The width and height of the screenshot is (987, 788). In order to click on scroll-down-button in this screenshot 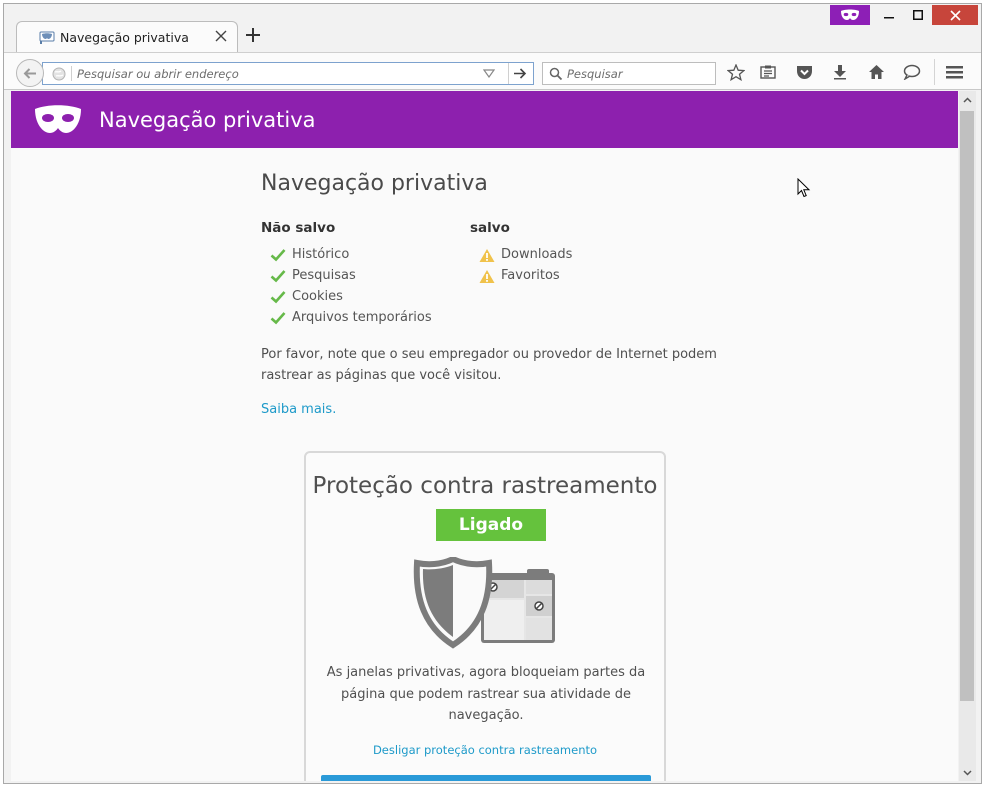, I will do `click(967, 772)`.